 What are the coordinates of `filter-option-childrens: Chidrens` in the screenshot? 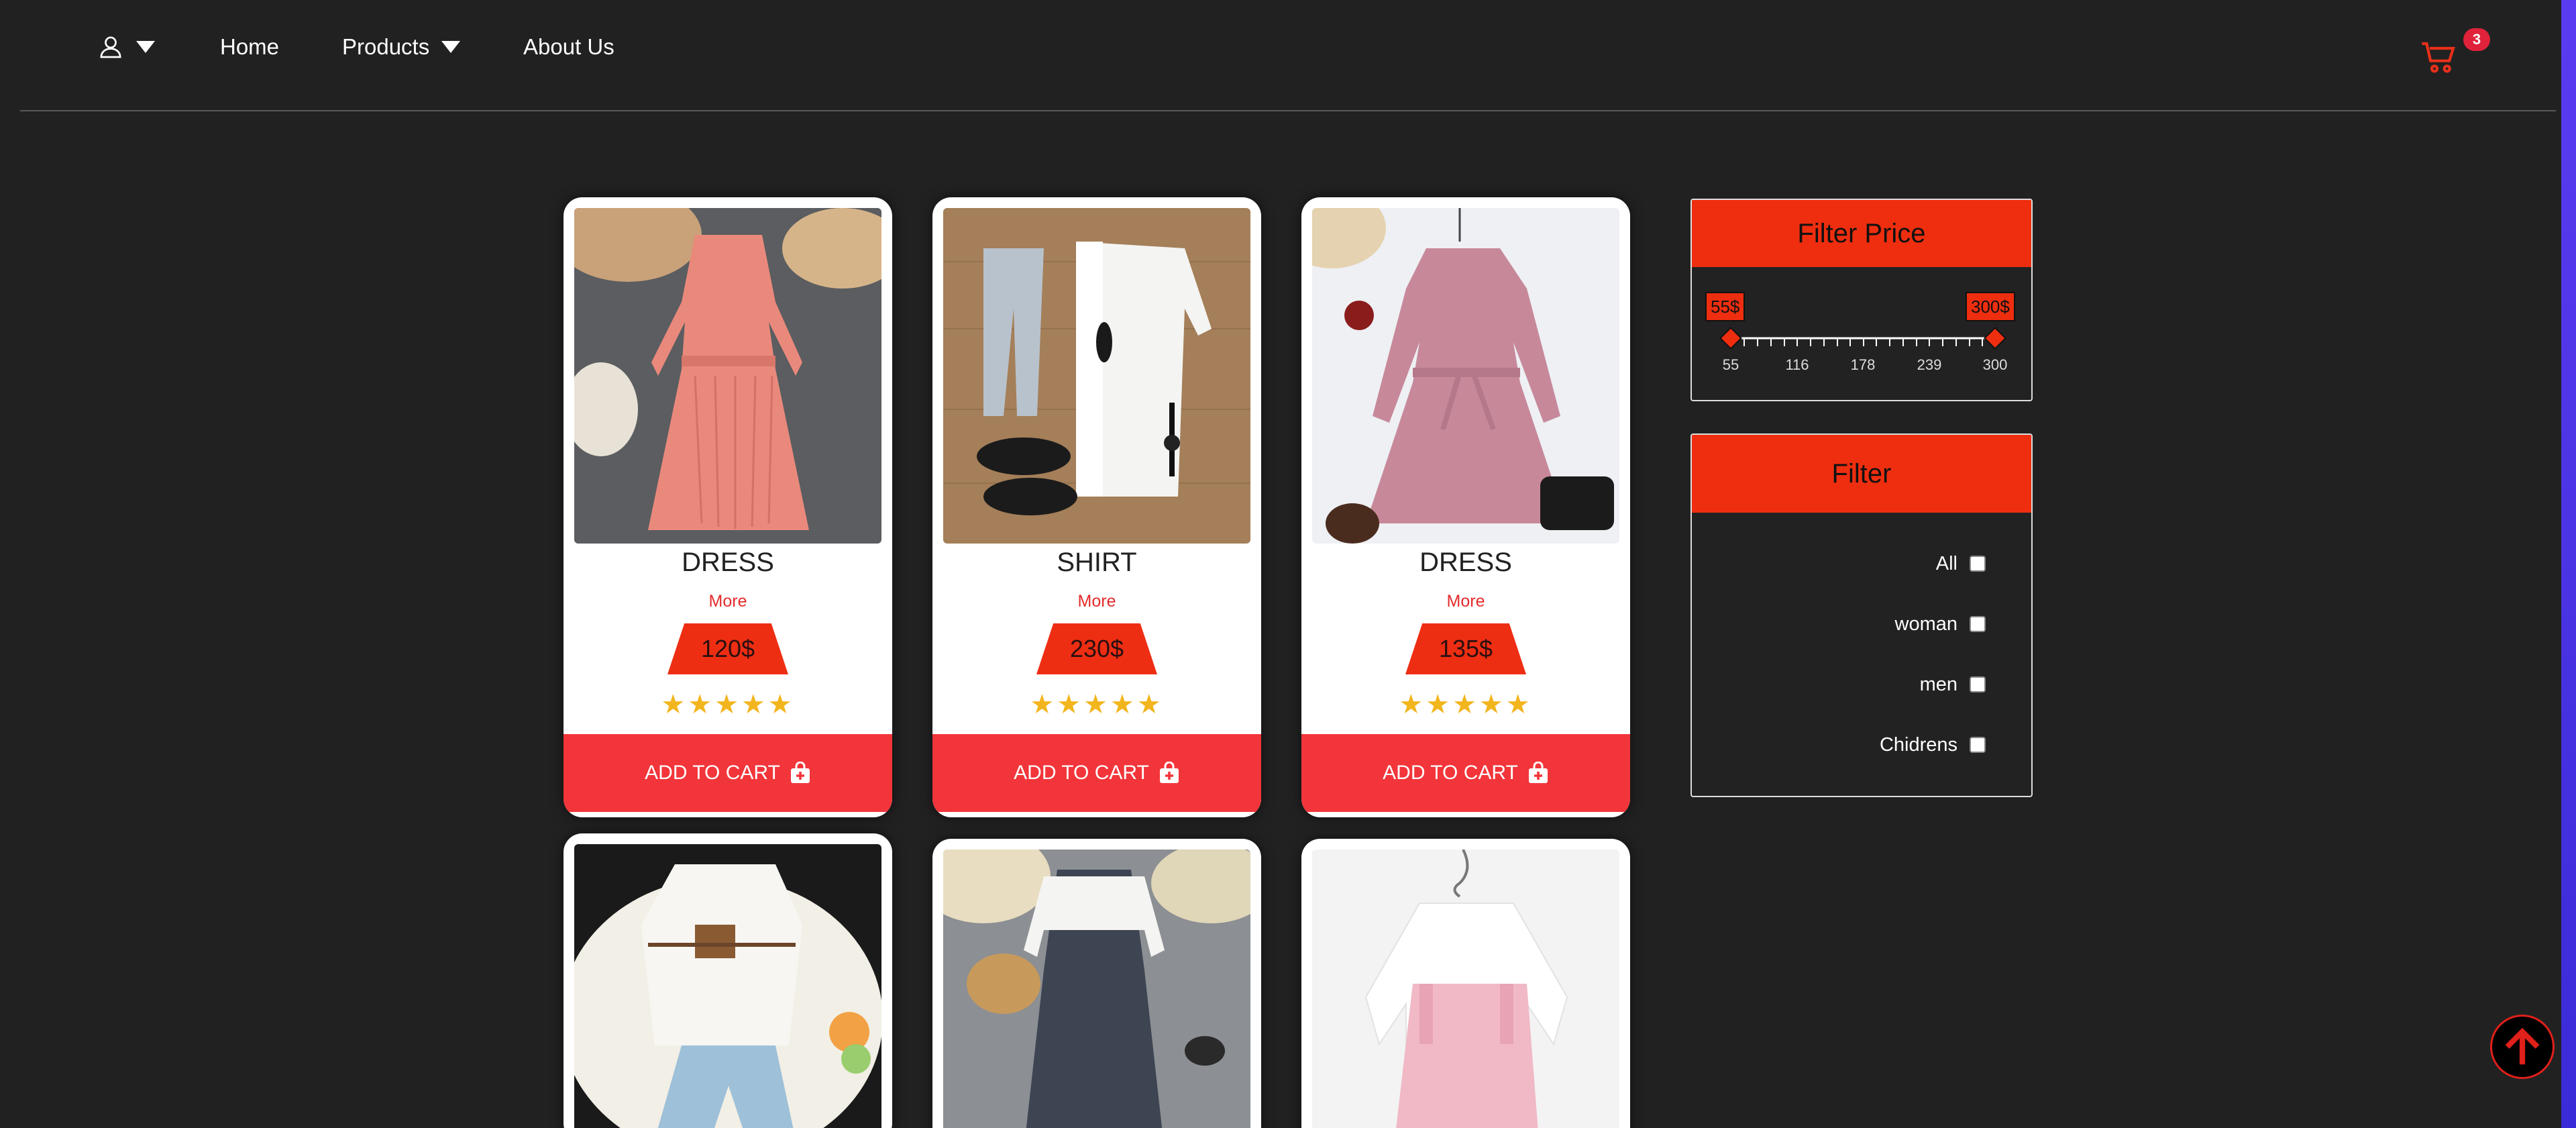 It's located at (1933, 744).